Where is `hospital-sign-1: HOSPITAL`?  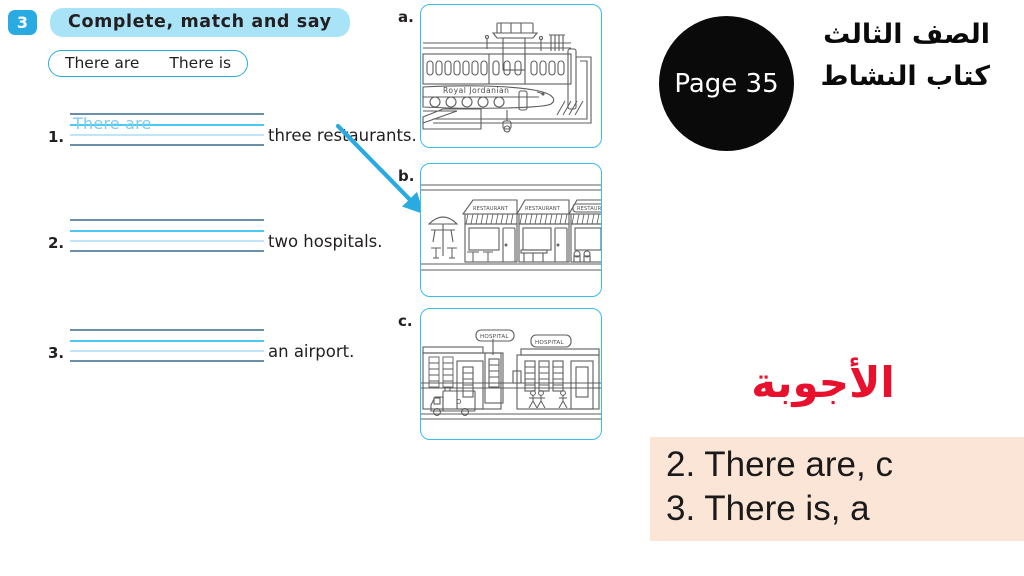 hospital-sign-1: HOSPITAL is located at coordinates (494, 337).